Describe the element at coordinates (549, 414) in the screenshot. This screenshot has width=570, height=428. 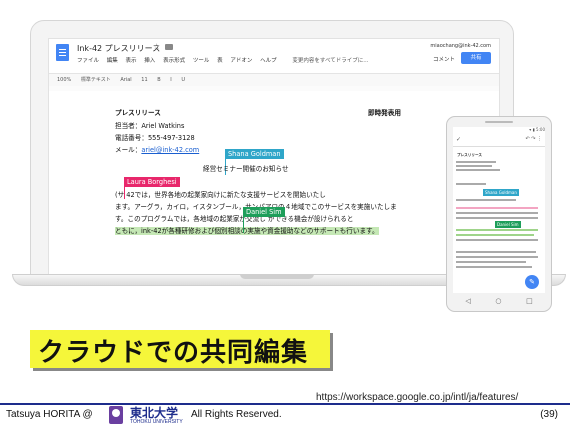
I see `page-number: (39)` at that location.